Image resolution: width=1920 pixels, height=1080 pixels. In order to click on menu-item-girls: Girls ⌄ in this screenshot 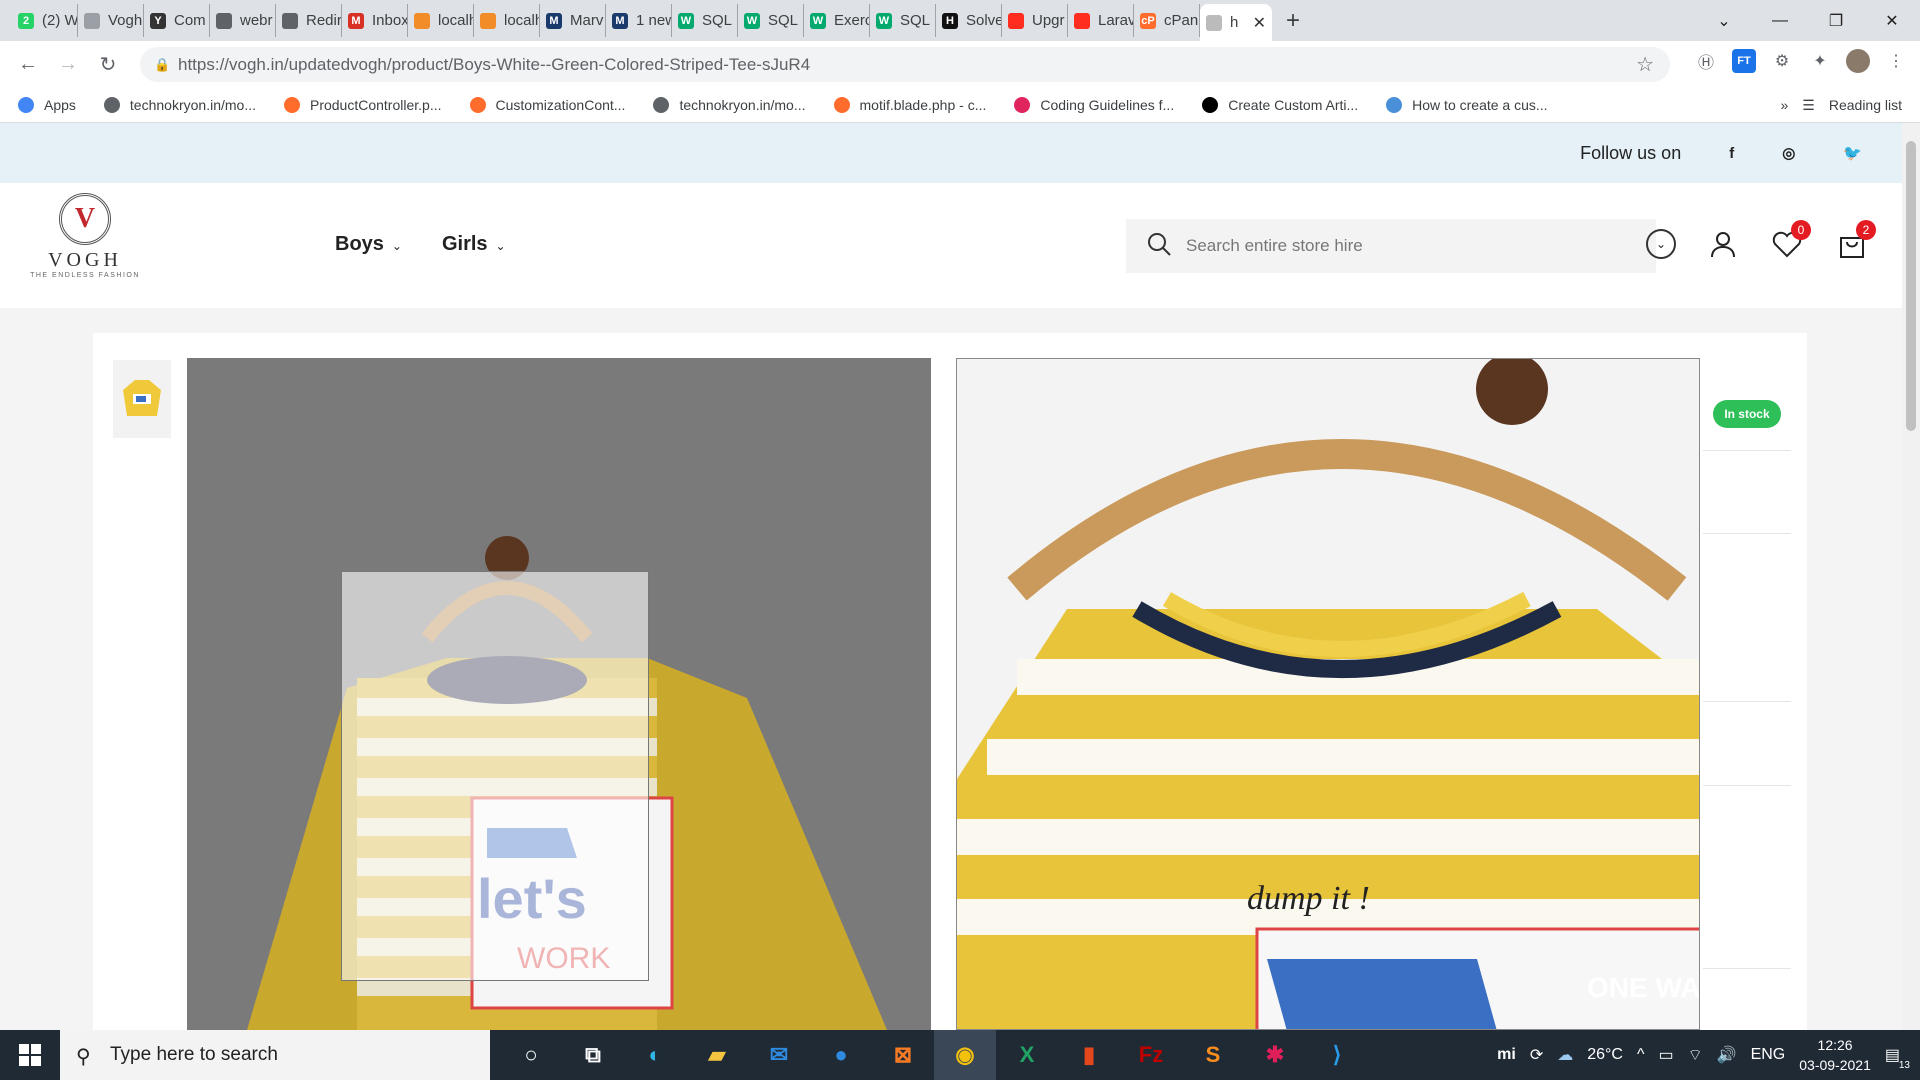, I will do `click(474, 244)`.